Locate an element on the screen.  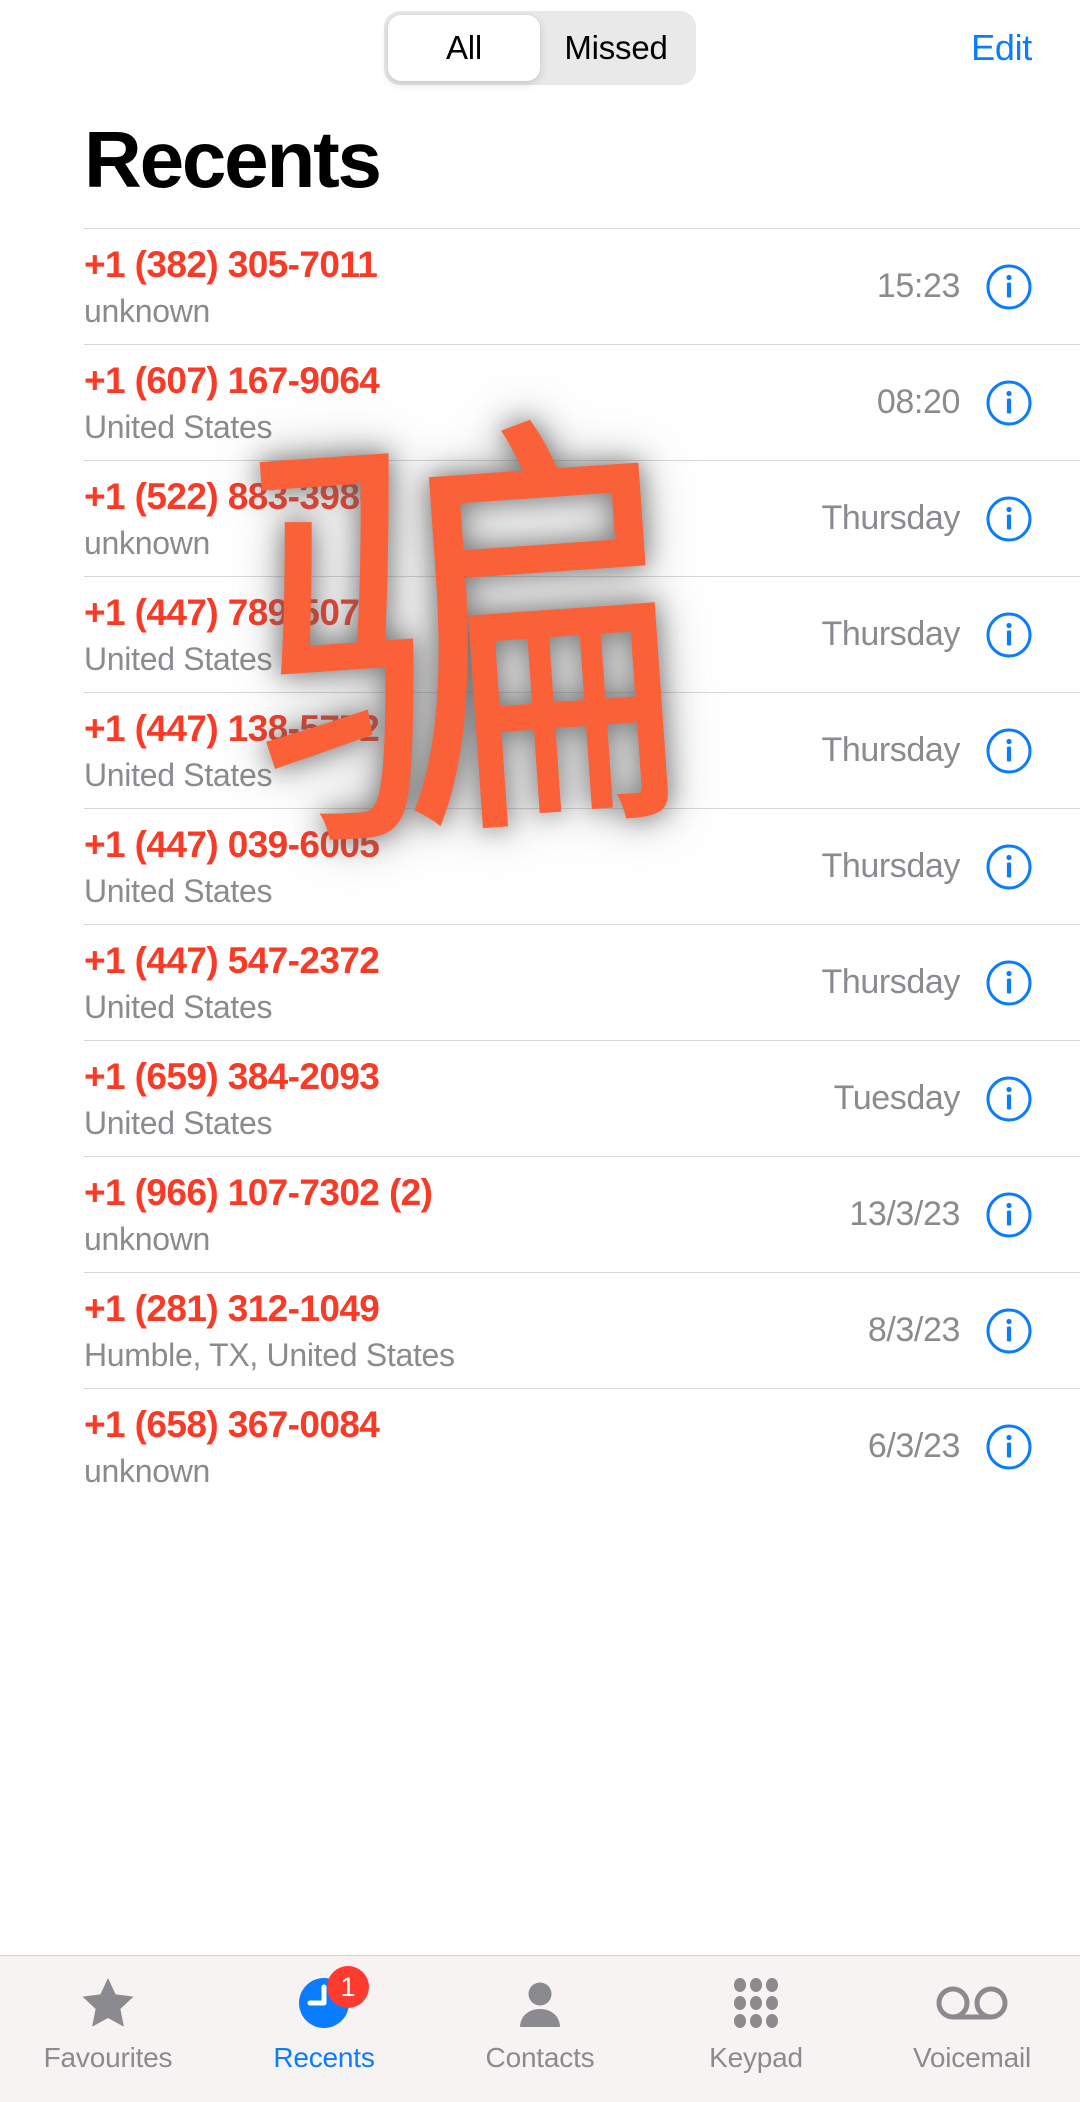
voicemail-icon is located at coordinates (972, 2003).